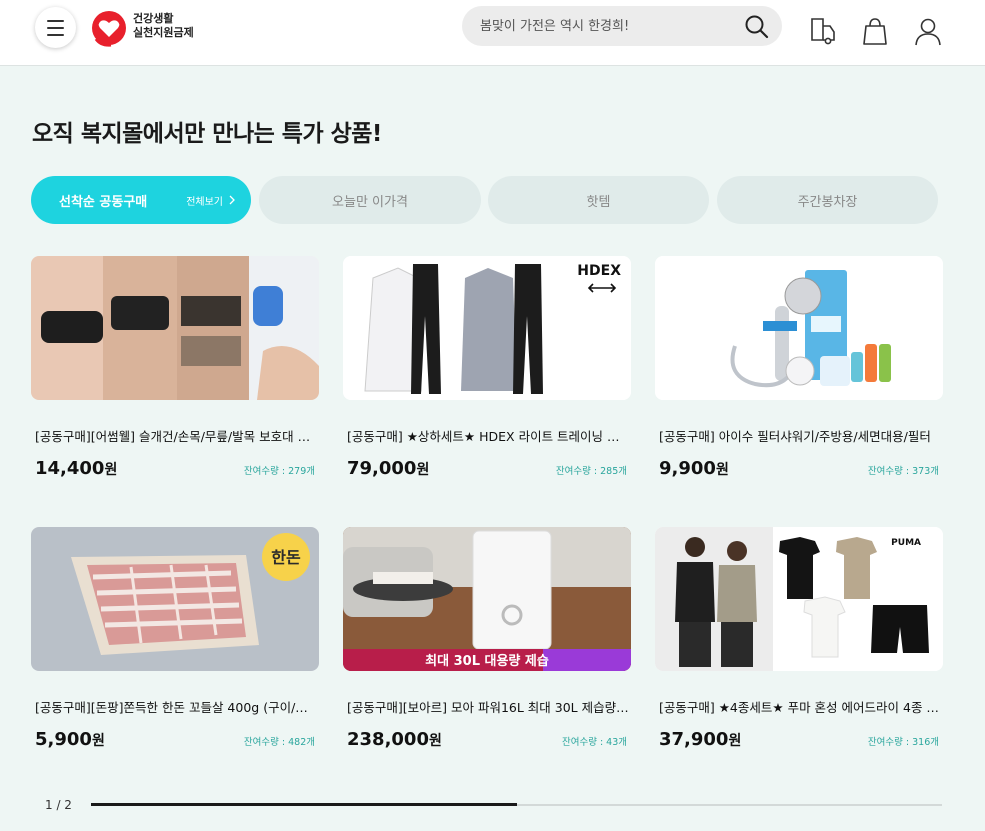  What do you see at coordinates (232, 200) in the screenshot?
I see `chevron-right-icon` at bounding box center [232, 200].